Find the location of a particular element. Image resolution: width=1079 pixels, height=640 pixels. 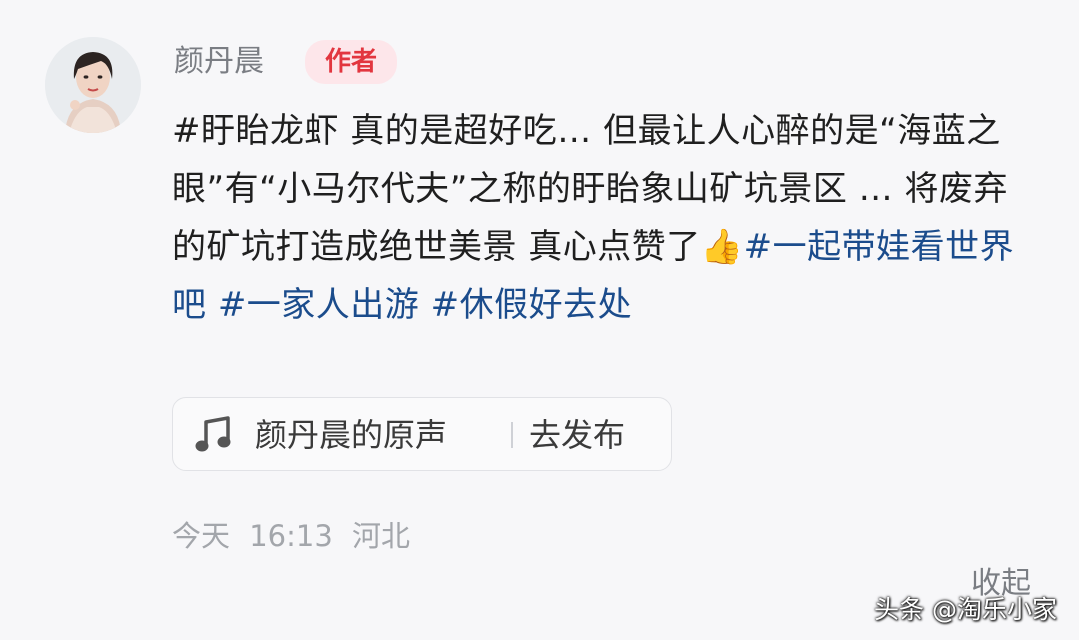

comment-time: 16:13 is located at coordinates (291, 536).